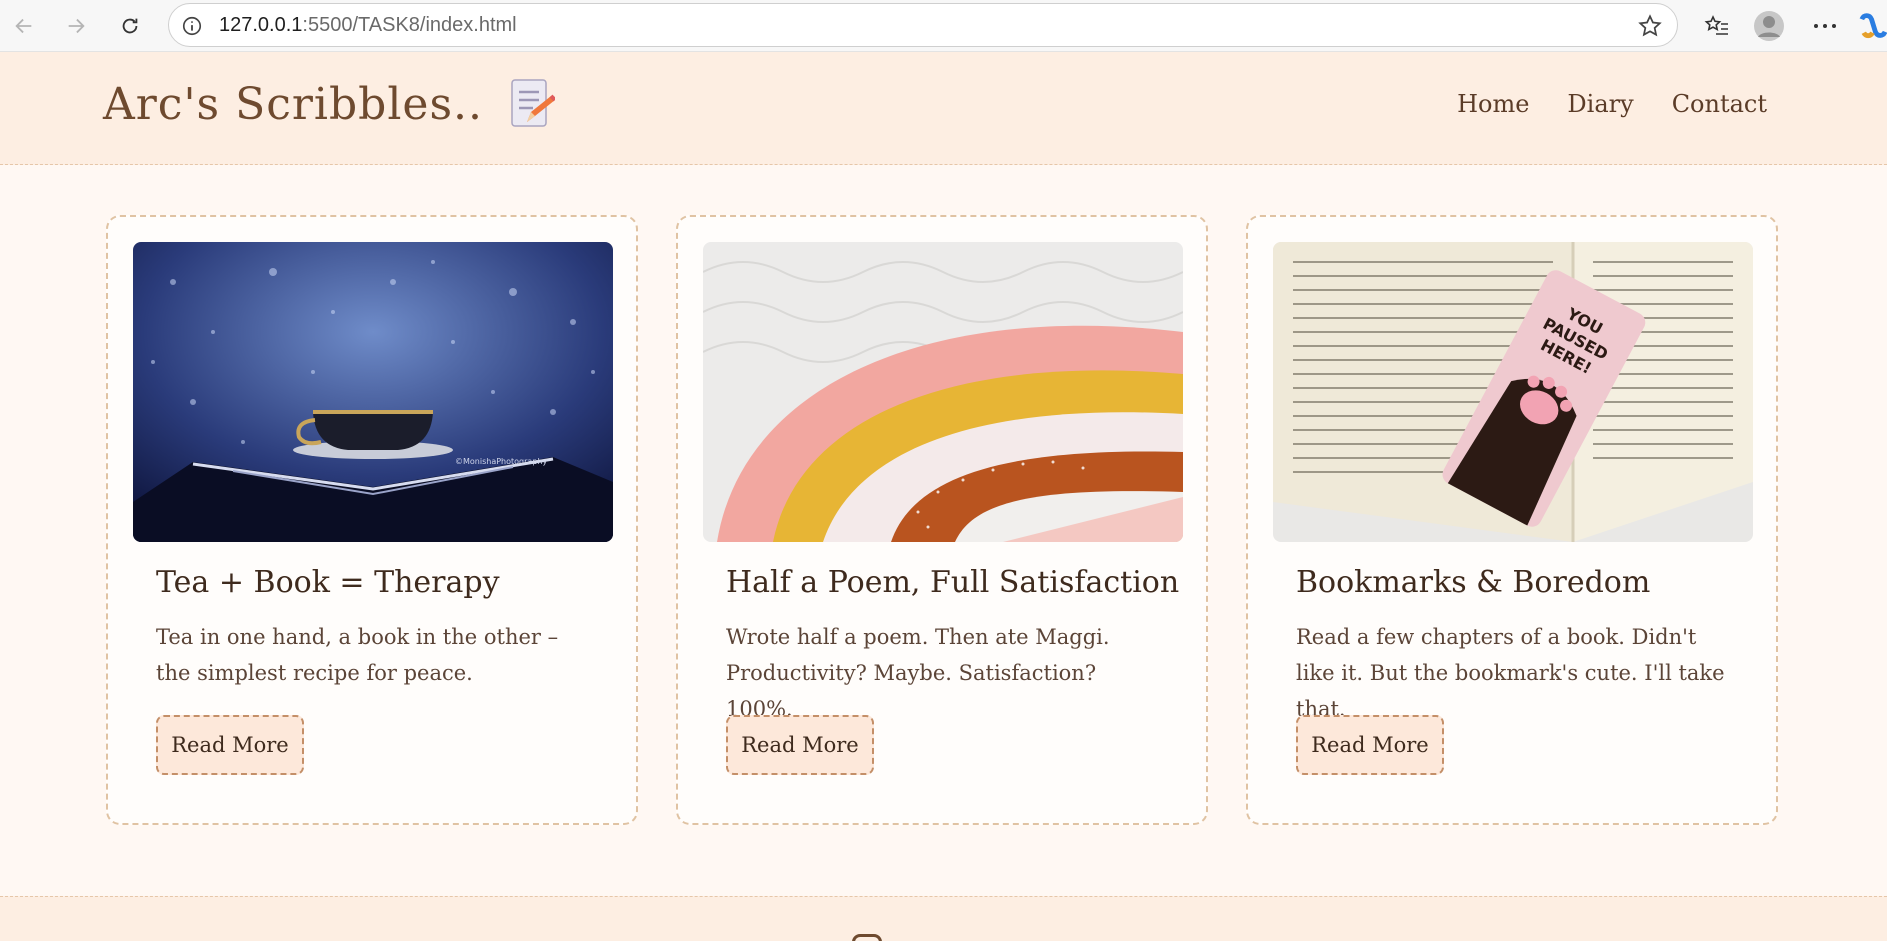 The image size is (1887, 941). What do you see at coordinates (953, 582) in the screenshot?
I see `card-title: Half a Poem, Full Satisfaction` at bounding box center [953, 582].